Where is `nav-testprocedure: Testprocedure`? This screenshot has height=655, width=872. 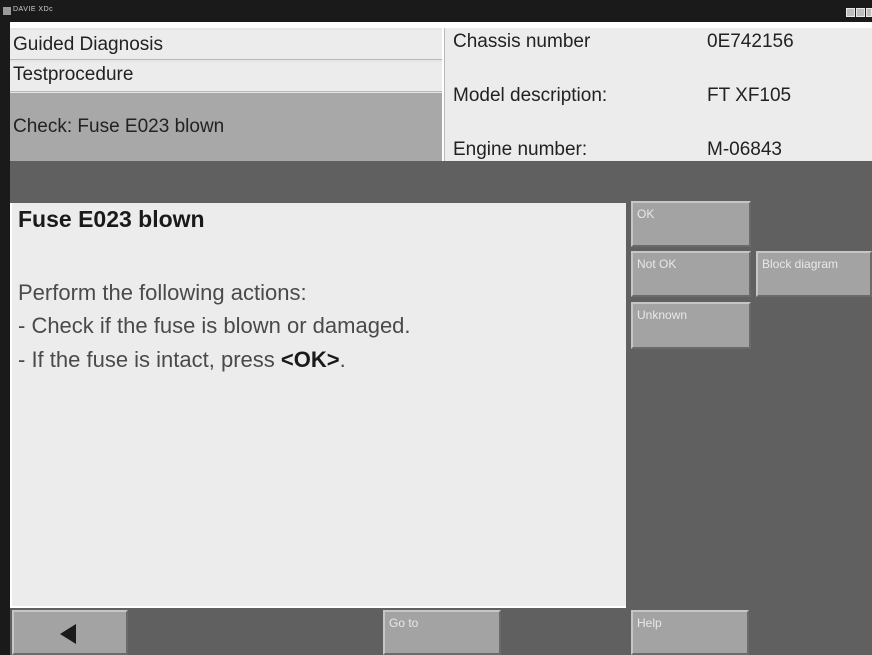
nav-testprocedure: Testprocedure is located at coordinates (226, 77).